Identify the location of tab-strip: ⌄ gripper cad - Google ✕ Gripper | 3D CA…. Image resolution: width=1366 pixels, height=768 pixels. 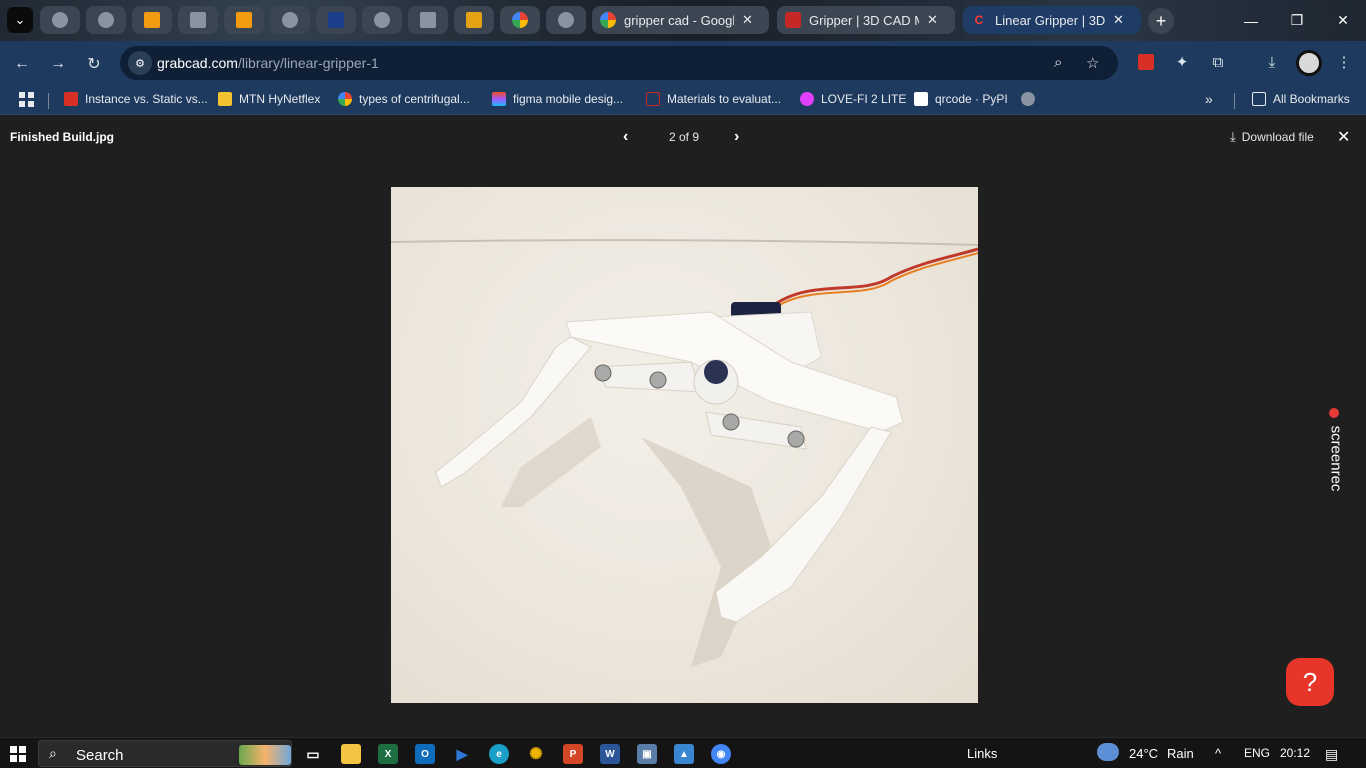
(683, 20).